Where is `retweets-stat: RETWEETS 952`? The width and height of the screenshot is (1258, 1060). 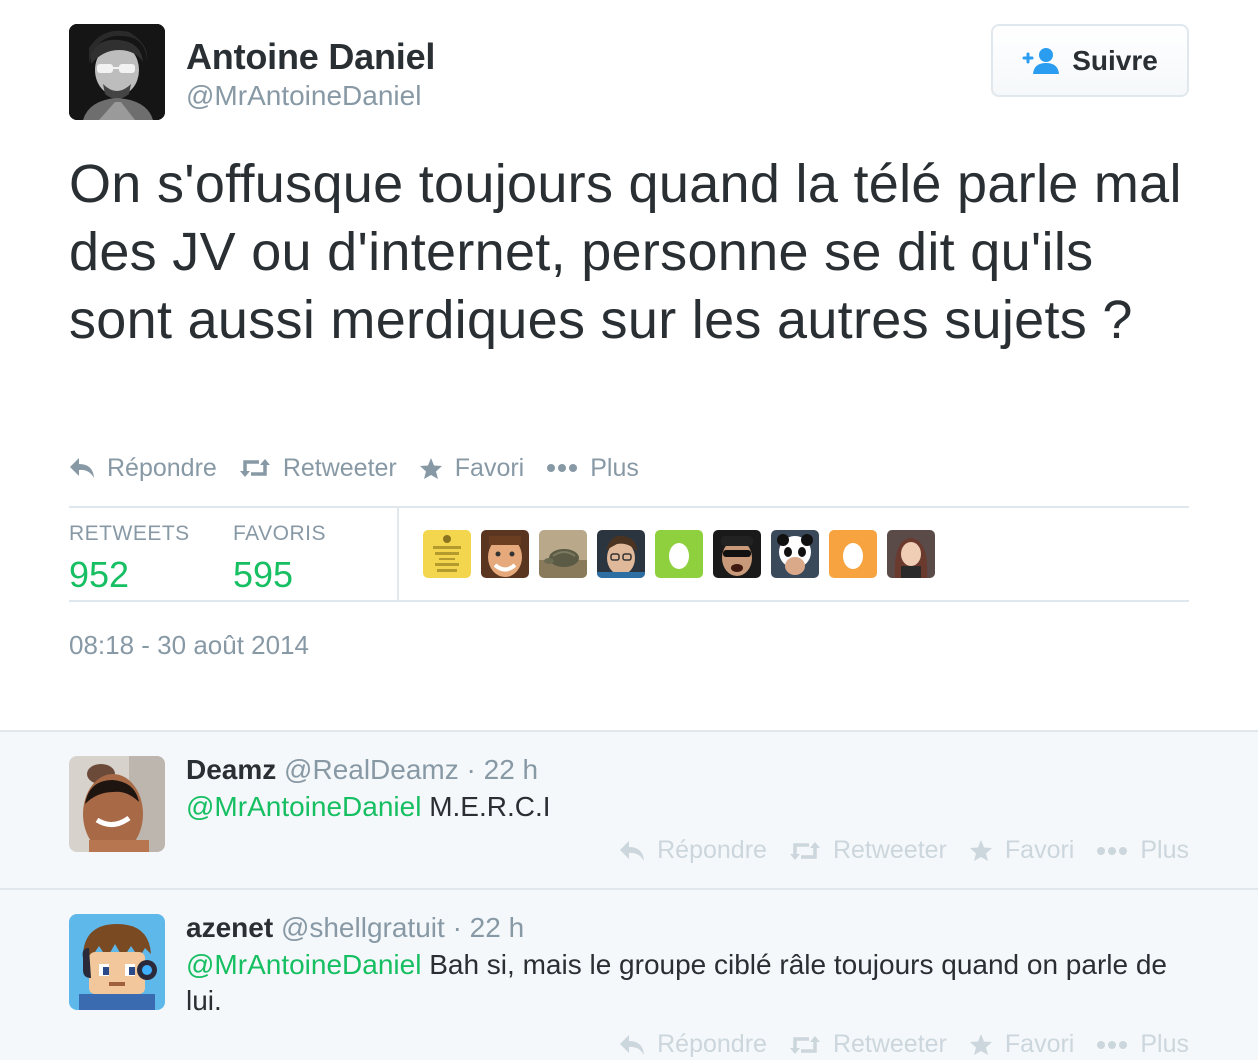 retweets-stat: RETWEETS 952 is located at coordinates (129, 559).